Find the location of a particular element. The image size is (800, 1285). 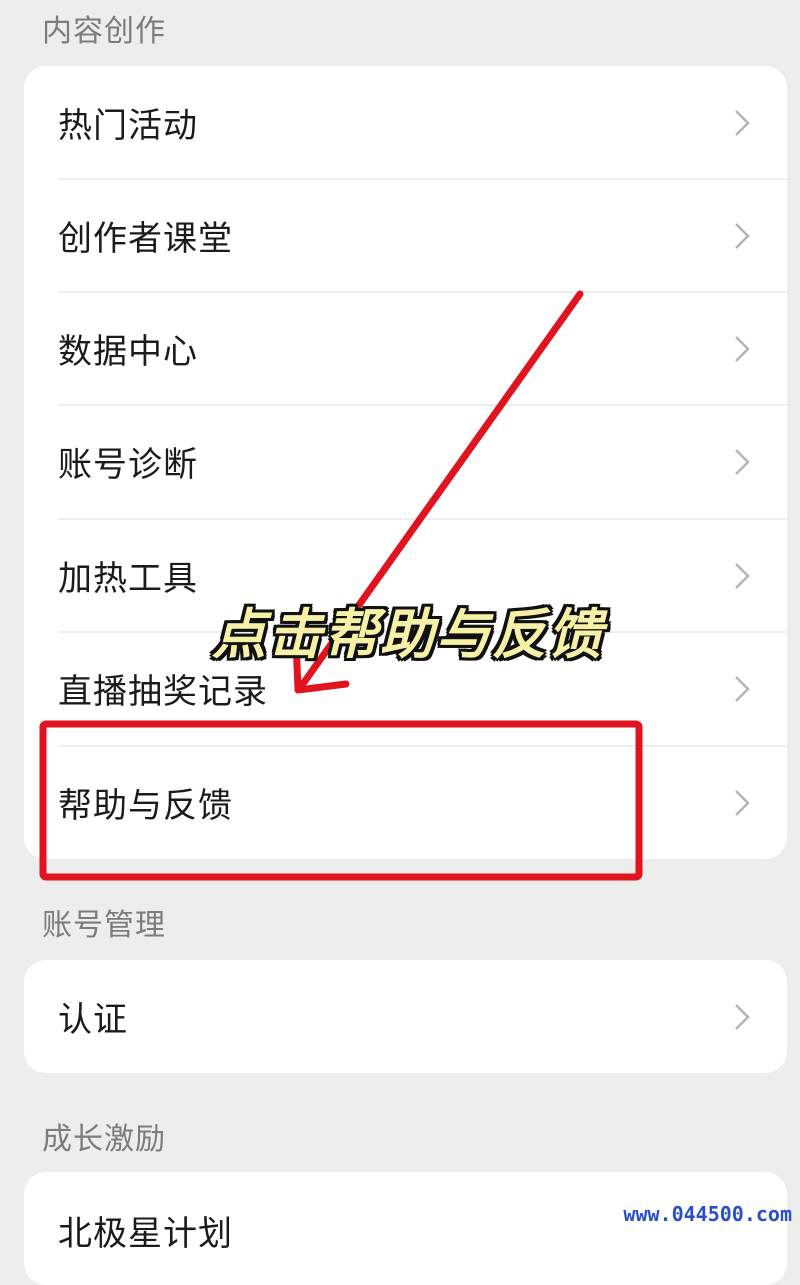

annotation-caption: 点击帮助与反馈 is located at coordinates (408, 634).